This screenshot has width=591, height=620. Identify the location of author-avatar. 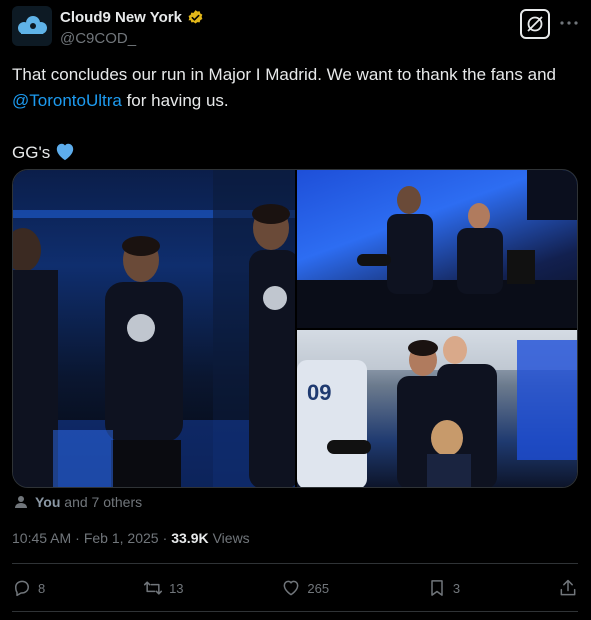
(32, 26).